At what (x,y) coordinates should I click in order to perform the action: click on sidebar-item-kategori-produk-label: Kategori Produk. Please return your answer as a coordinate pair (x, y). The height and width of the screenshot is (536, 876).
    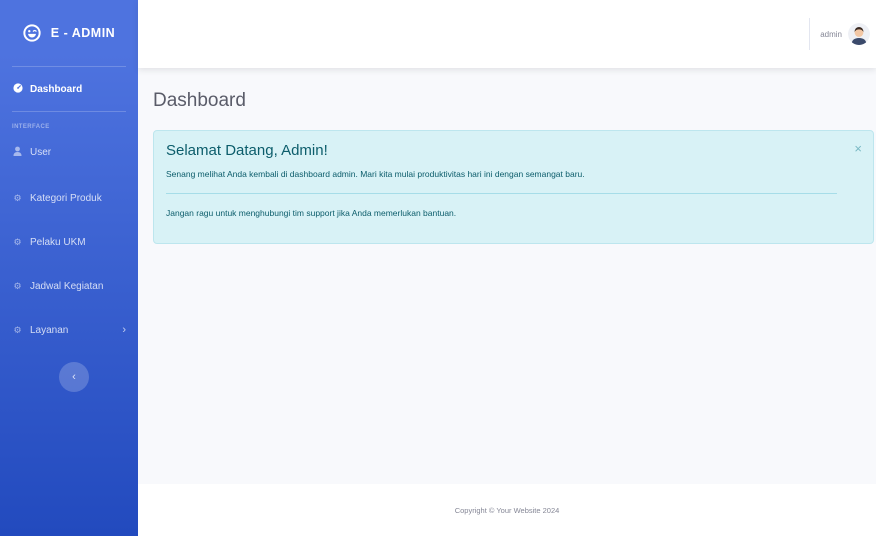
    Looking at the image, I should click on (66, 198).